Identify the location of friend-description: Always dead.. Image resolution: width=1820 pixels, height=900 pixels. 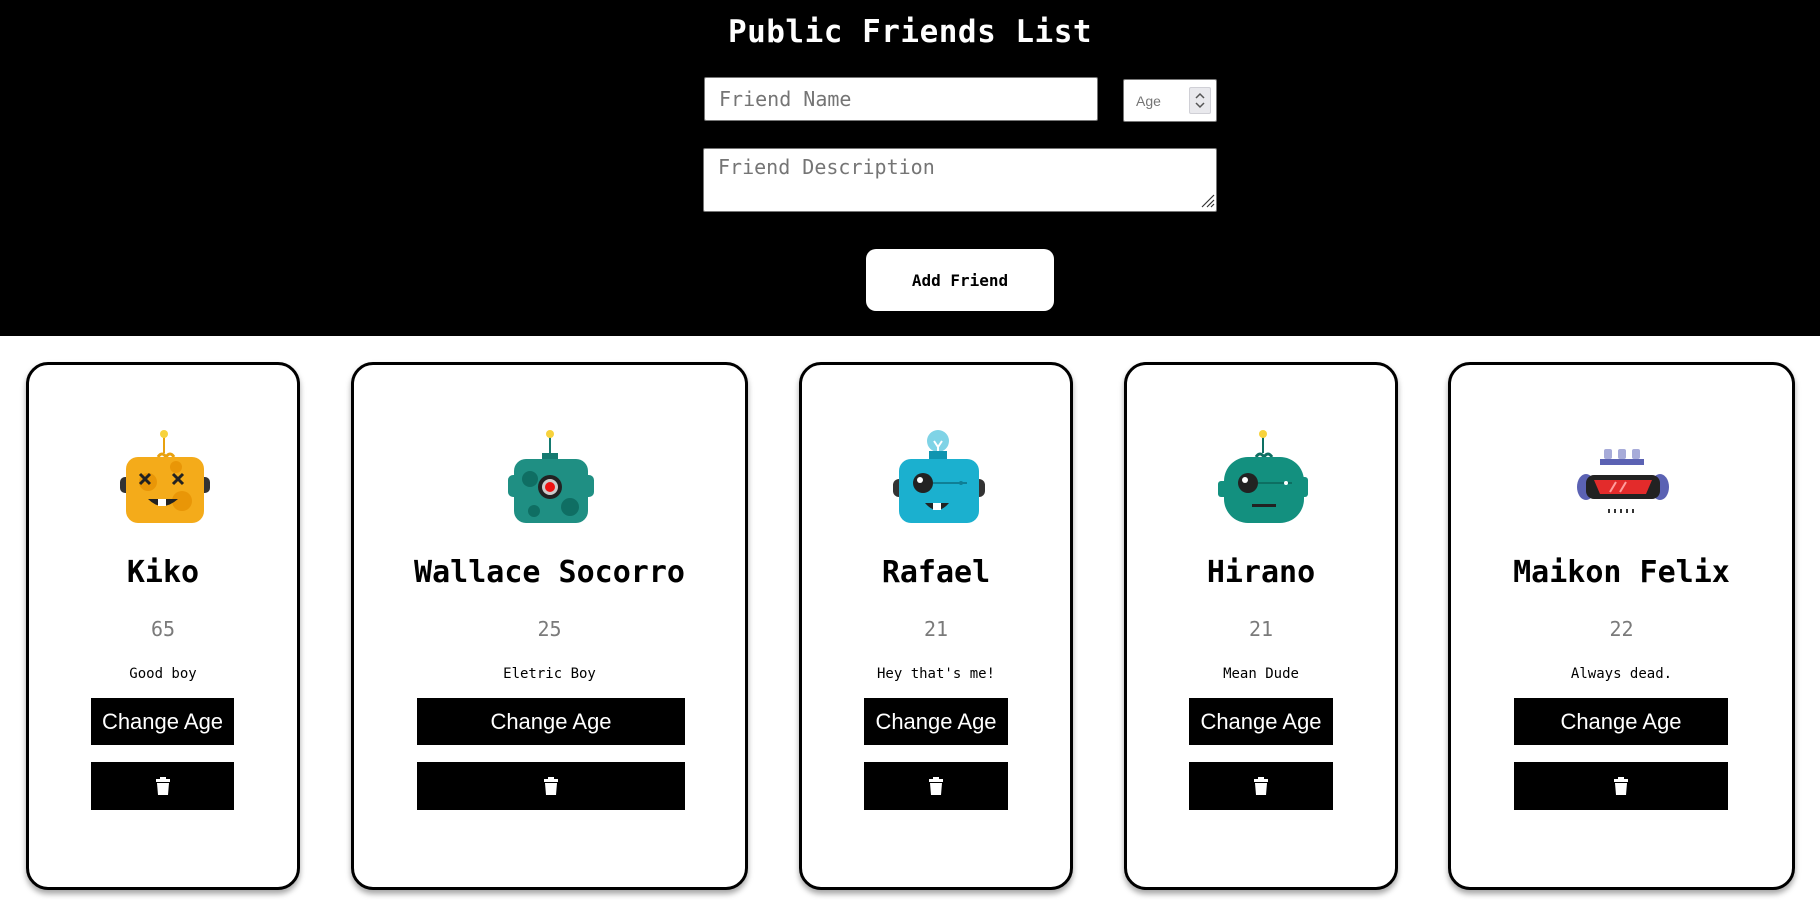
(1621, 674).